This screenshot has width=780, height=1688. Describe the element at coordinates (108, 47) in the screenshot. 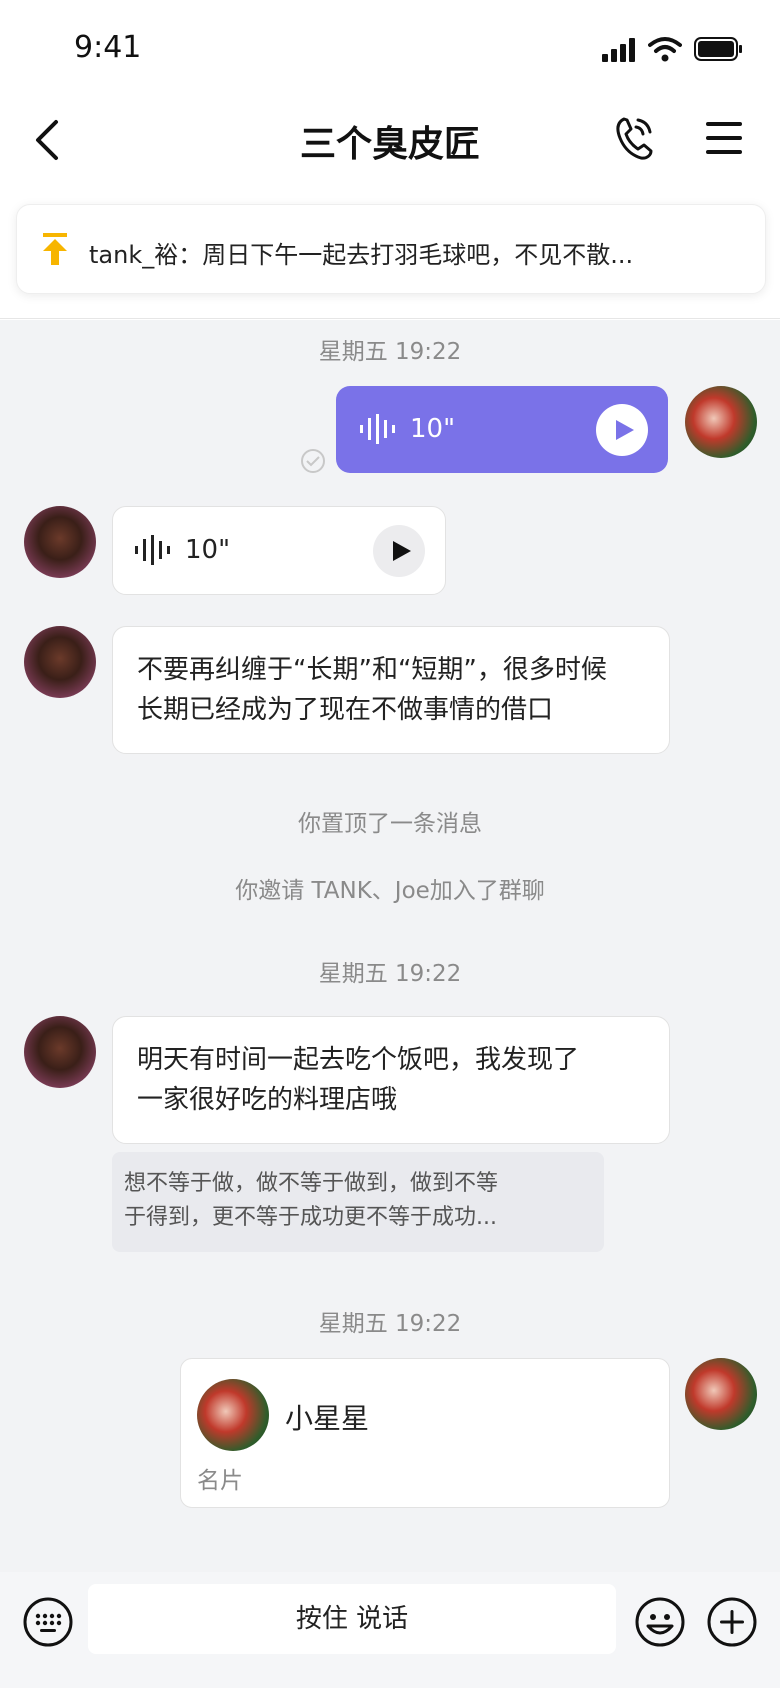

I see `status-time: 9:41` at that location.